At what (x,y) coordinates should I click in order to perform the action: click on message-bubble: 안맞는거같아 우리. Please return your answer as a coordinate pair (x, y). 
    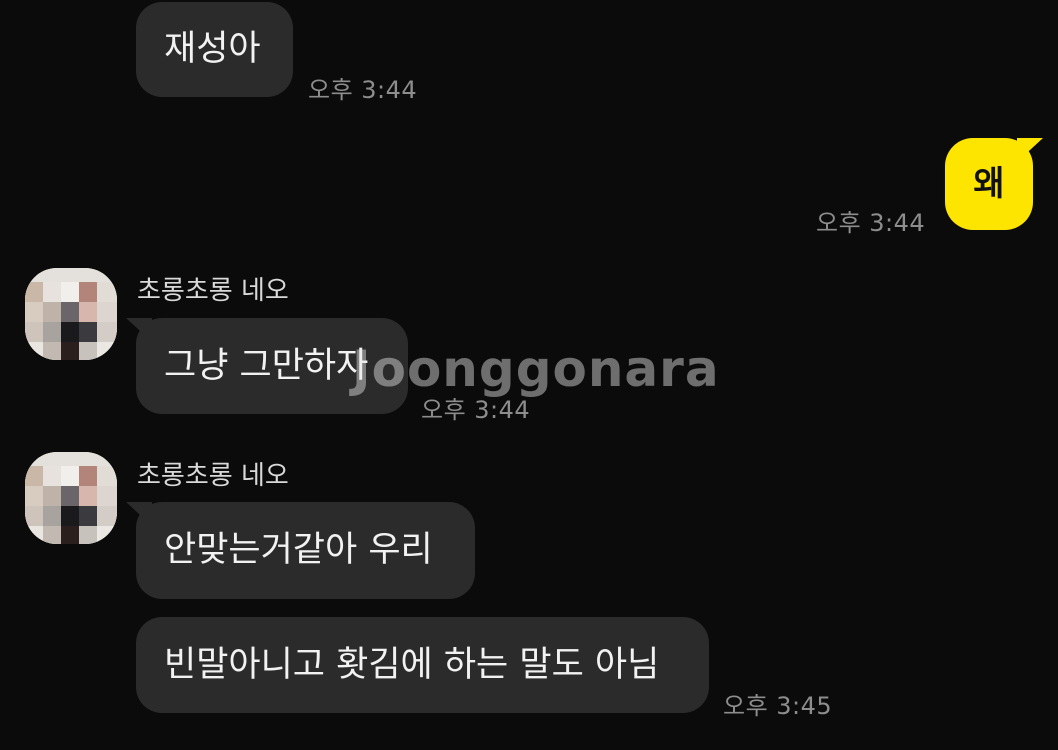
    Looking at the image, I should click on (305, 550).